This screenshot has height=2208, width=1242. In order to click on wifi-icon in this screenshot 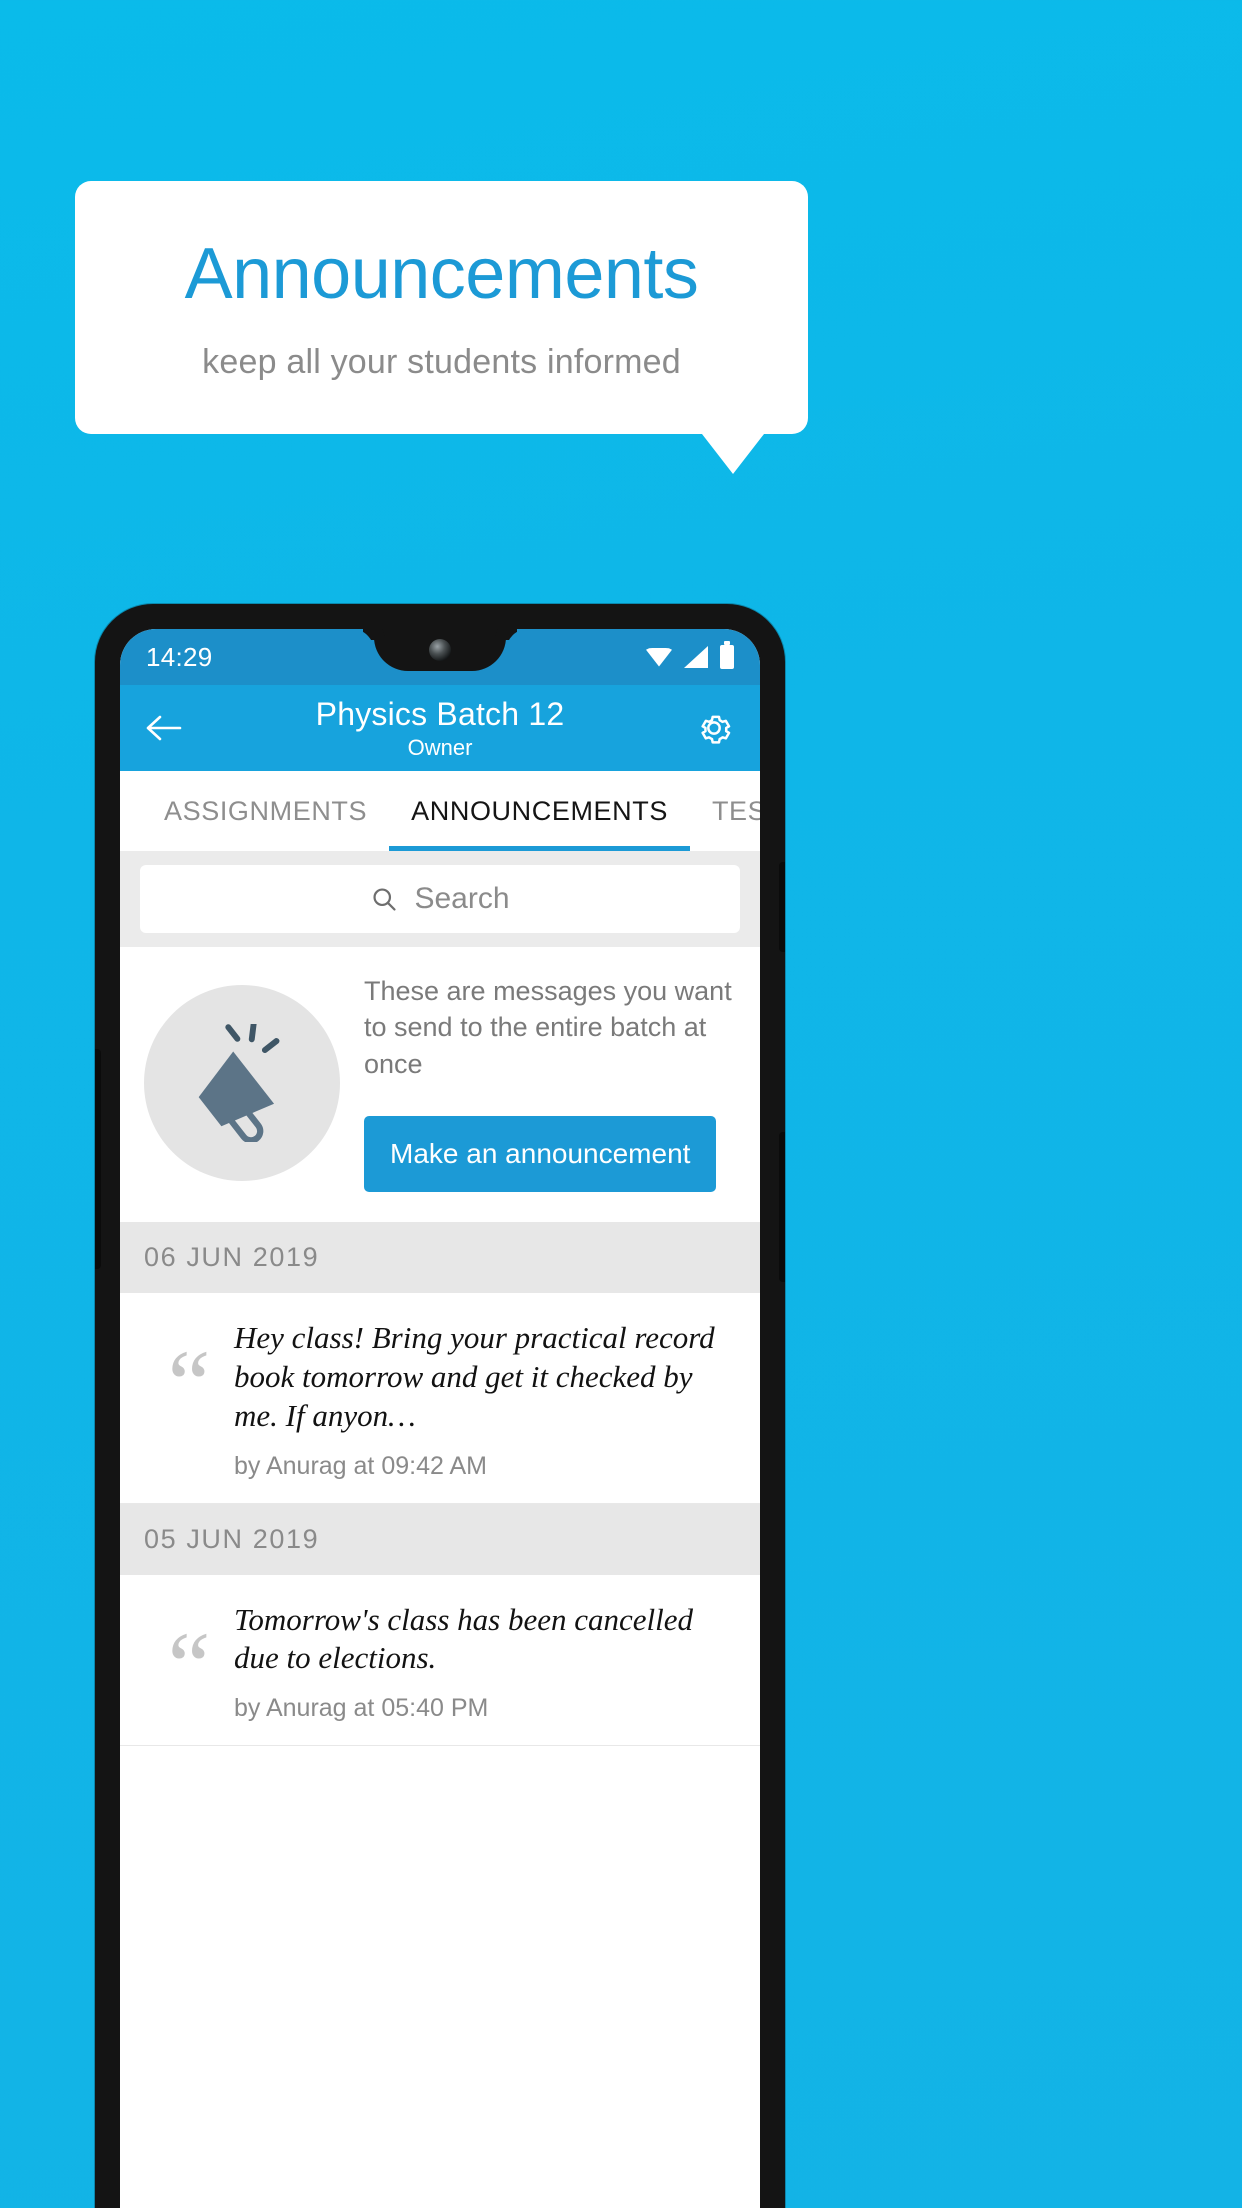, I will do `click(659, 657)`.